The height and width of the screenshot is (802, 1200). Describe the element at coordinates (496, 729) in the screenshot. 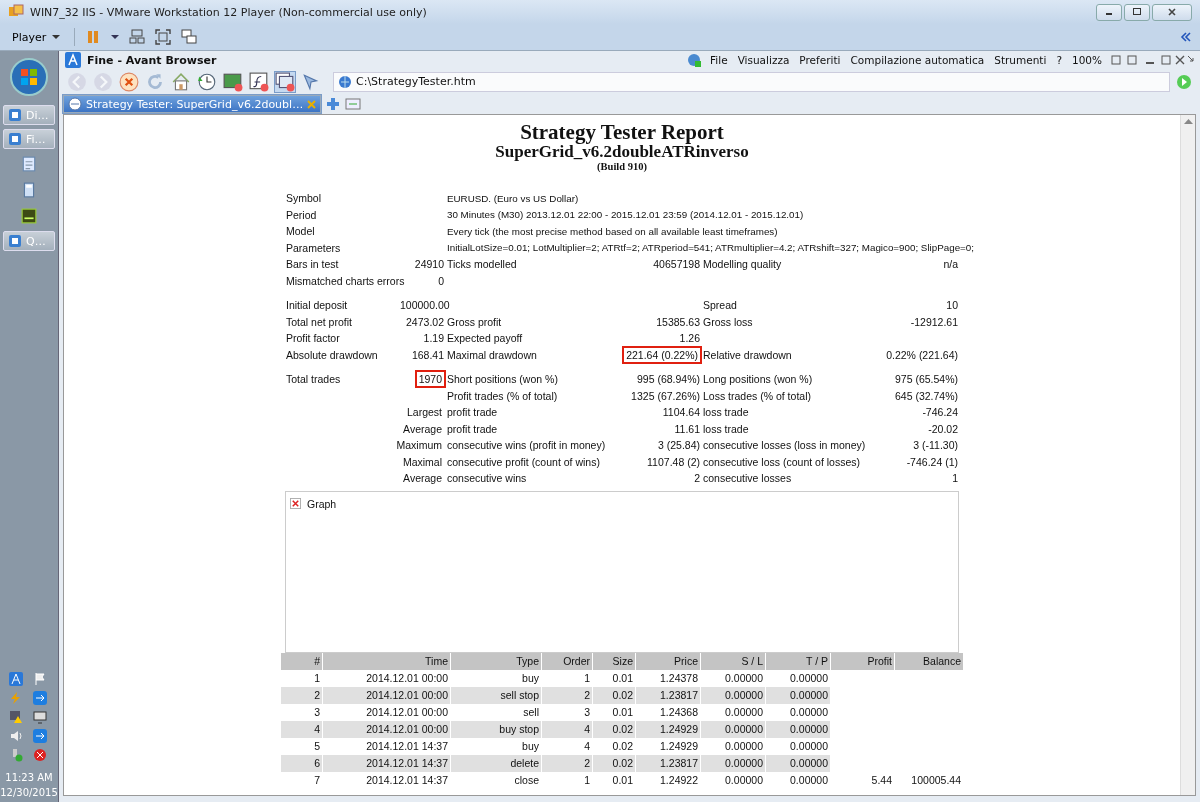

I see `table-cell: buy stop` at that location.